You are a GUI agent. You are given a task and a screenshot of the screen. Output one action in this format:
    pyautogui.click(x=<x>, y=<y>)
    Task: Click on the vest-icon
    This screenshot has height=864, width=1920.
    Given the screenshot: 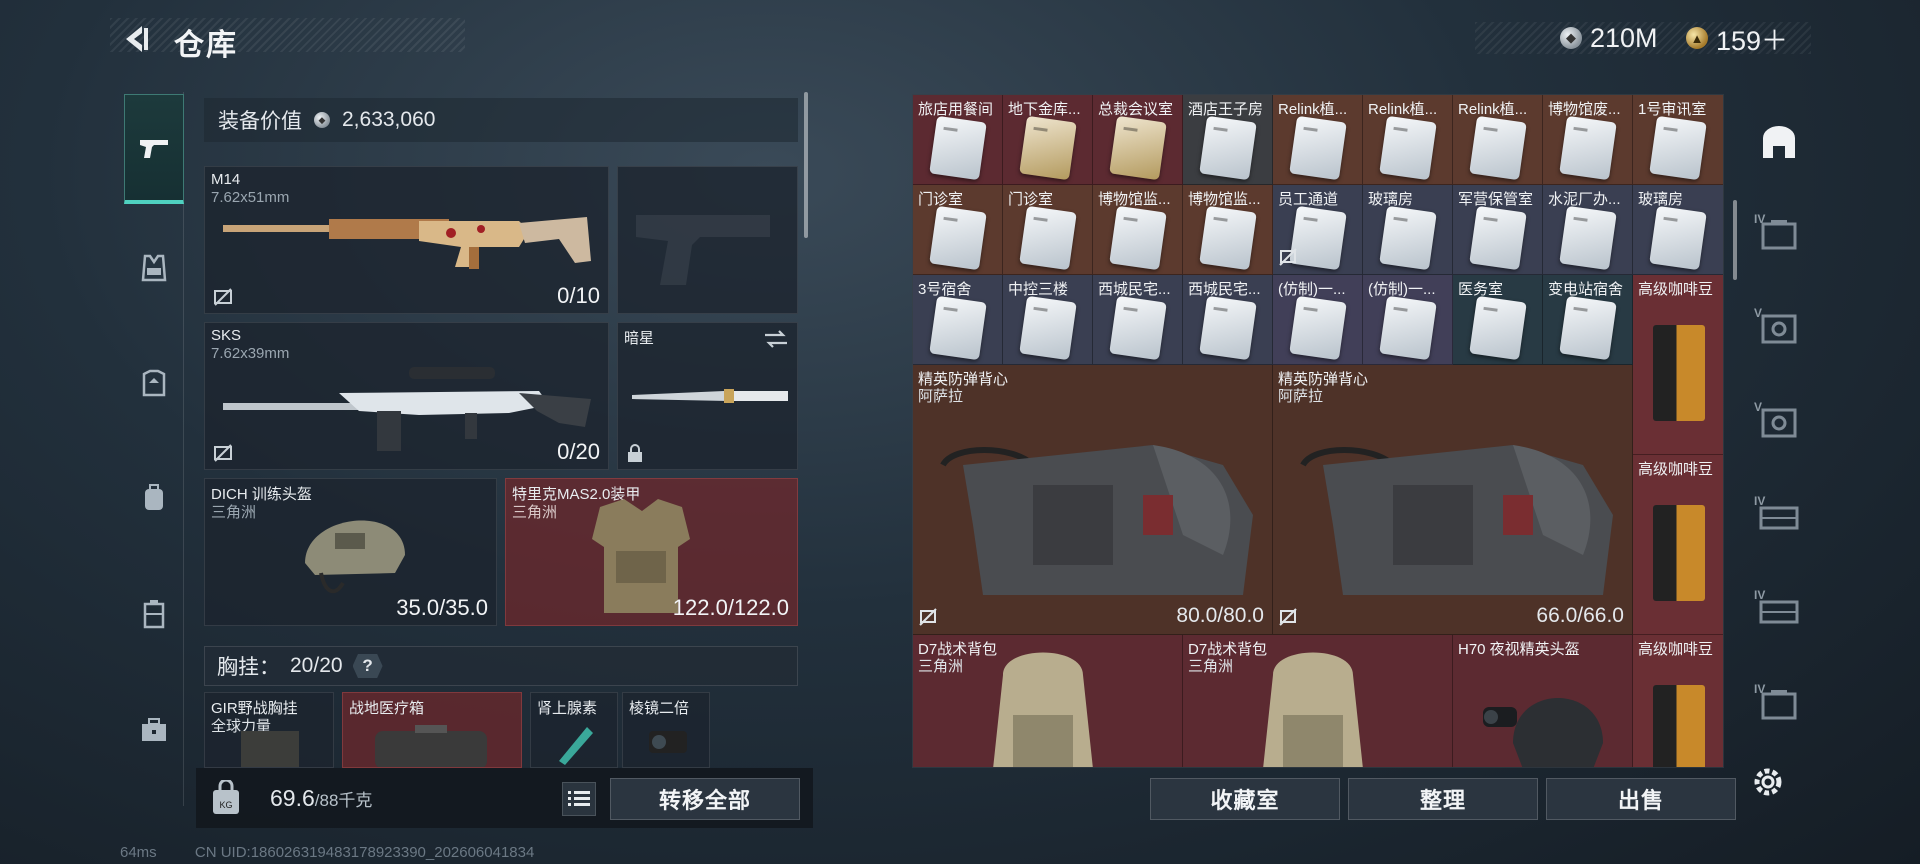 What is the action you would take?
    pyautogui.click(x=154, y=268)
    